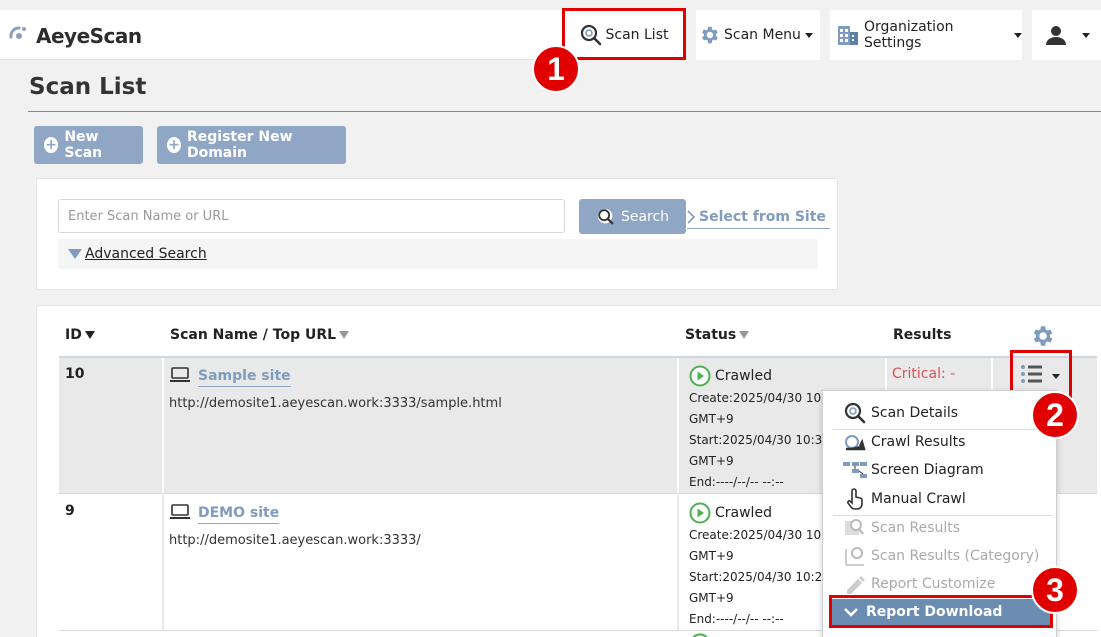 This screenshot has width=1101, height=637. I want to click on nav-organization-settings: Organization Settings, so click(926, 35).